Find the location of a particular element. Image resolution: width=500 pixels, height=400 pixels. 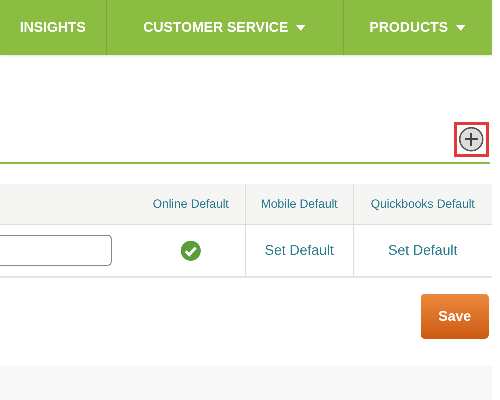

column-header: Quickbooks Default is located at coordinates (423, 204).